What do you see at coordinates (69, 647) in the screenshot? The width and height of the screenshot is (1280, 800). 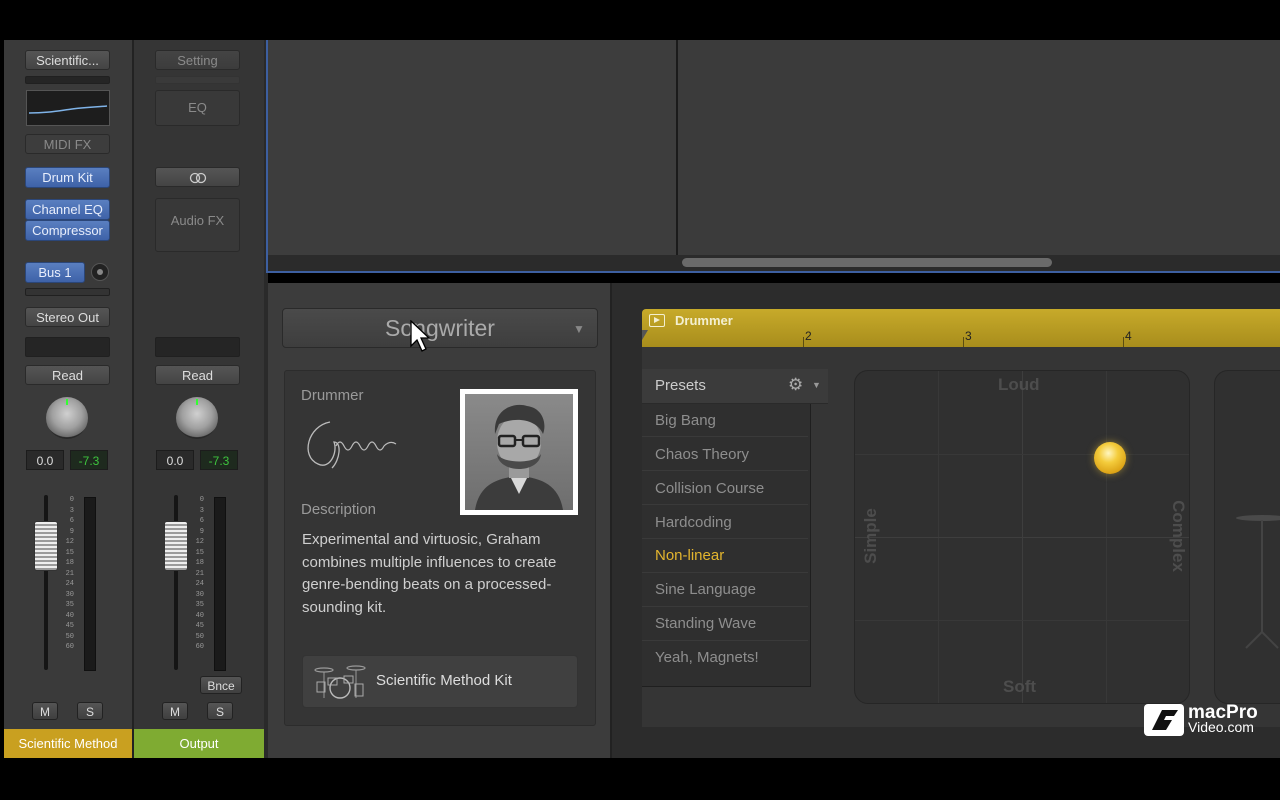 I see `fader-scale-tick: 60` at bounding box center [69, 647].